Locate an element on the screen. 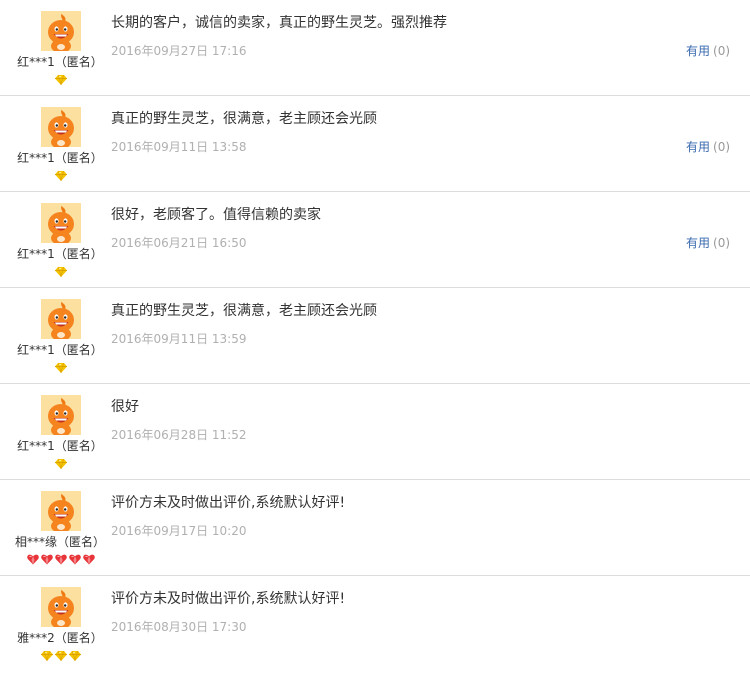 The image size is (750, 673). review-item: 红***1（匿名） 很好 2016年06月28日 11:52 is located at coordinates (375, 432).